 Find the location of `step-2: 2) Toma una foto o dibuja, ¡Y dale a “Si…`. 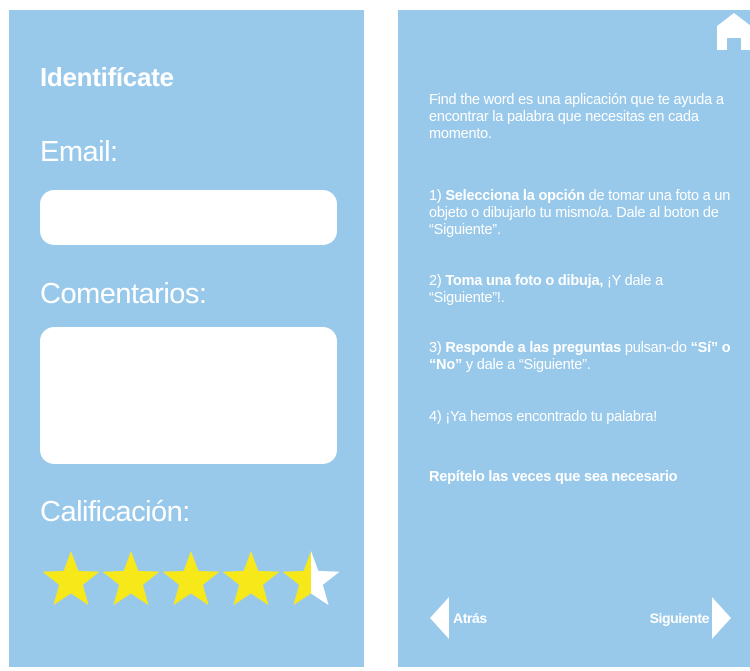

step-2: 2) Toma una foto o dibuja, ¡Y dale a “Si… is located at coordinates (546, 289).